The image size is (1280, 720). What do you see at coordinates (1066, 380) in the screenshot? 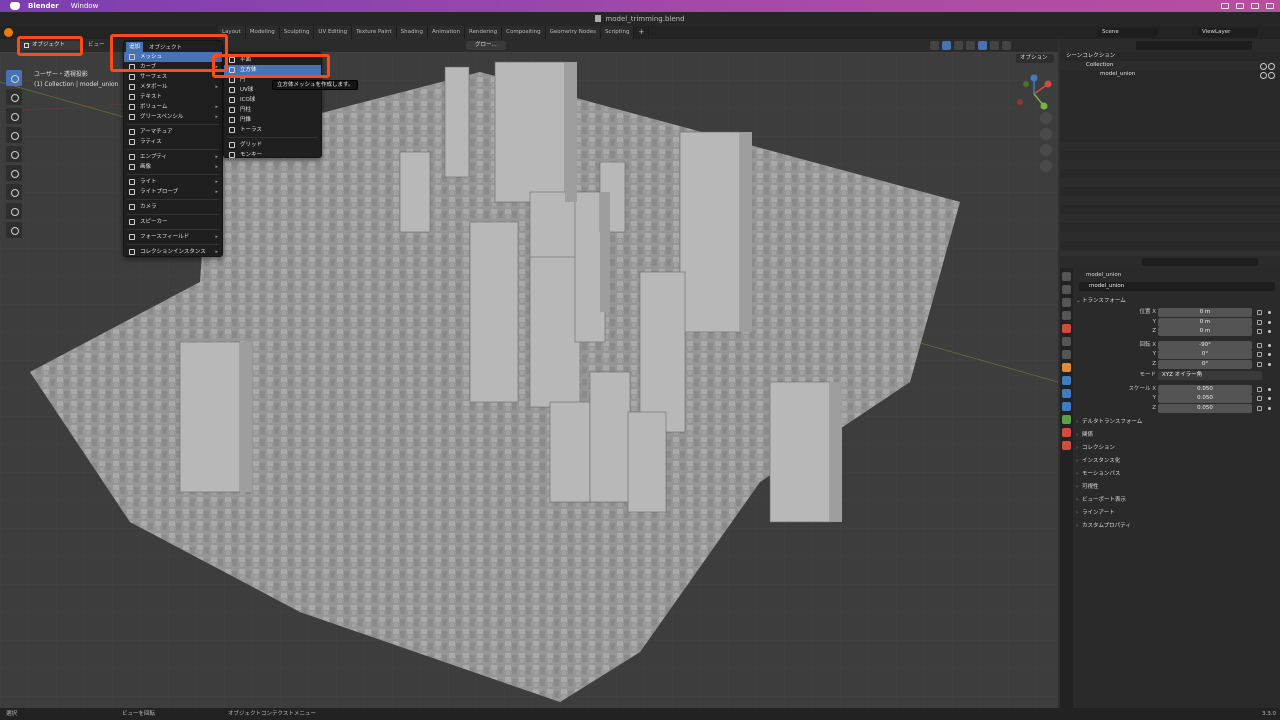
I see `modifier-tab-icon` at bounding box center [1066, 380].